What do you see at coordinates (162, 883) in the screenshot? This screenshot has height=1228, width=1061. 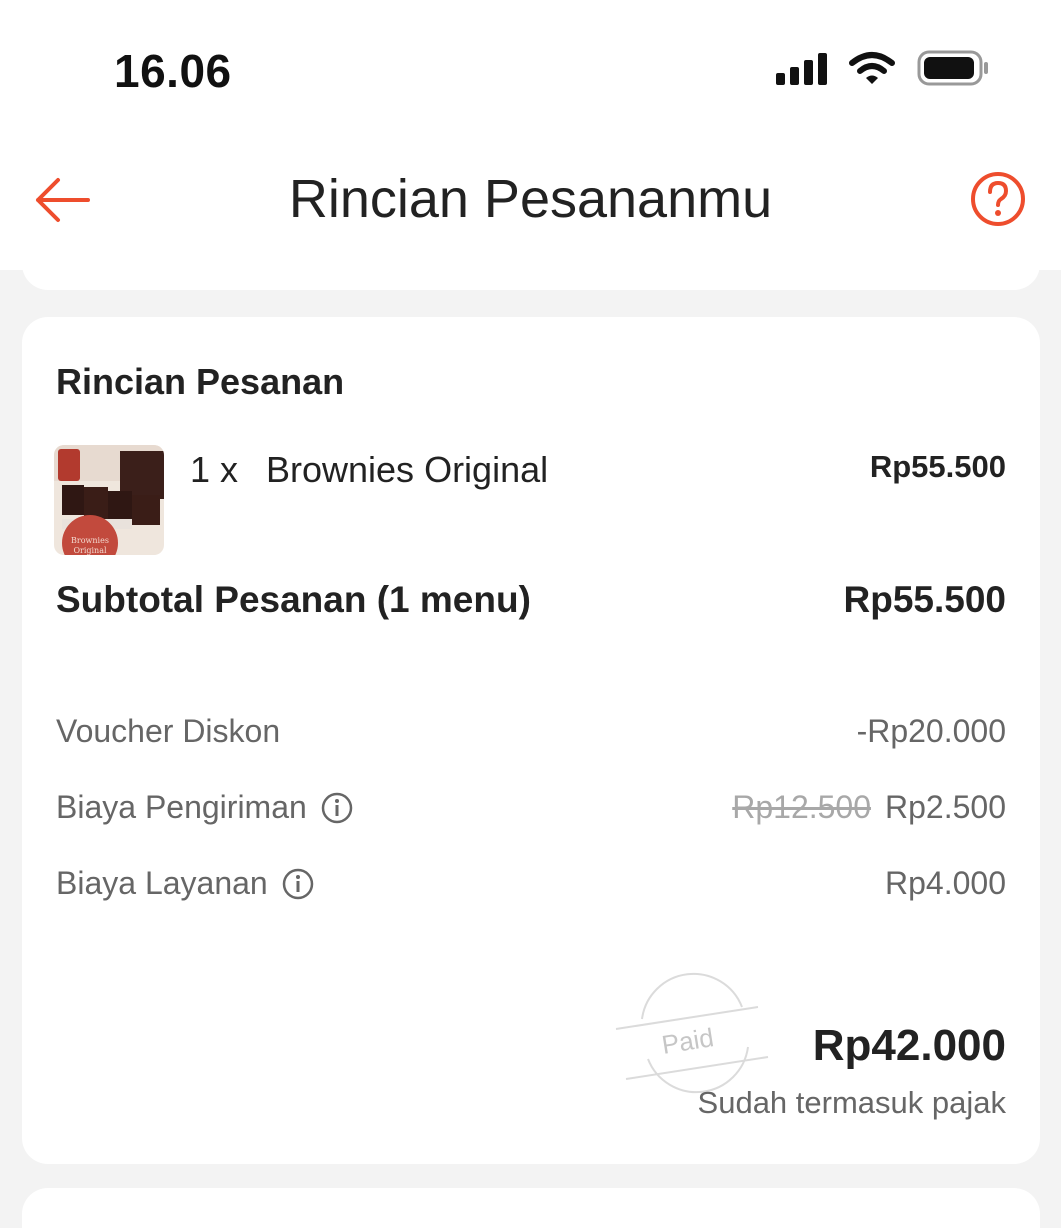 I see `service-label-text: Biaya Layanan` at bounding box center [162, 883].